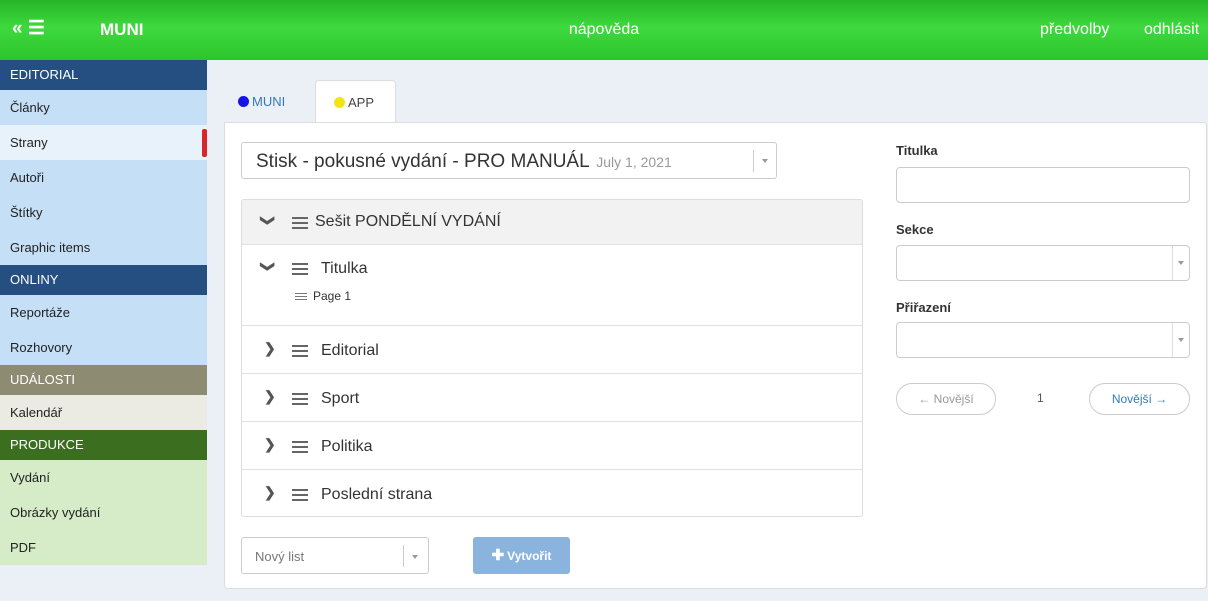  I want to click on sidebar-section-editorial: EDITORIAL, so click(103, 75).